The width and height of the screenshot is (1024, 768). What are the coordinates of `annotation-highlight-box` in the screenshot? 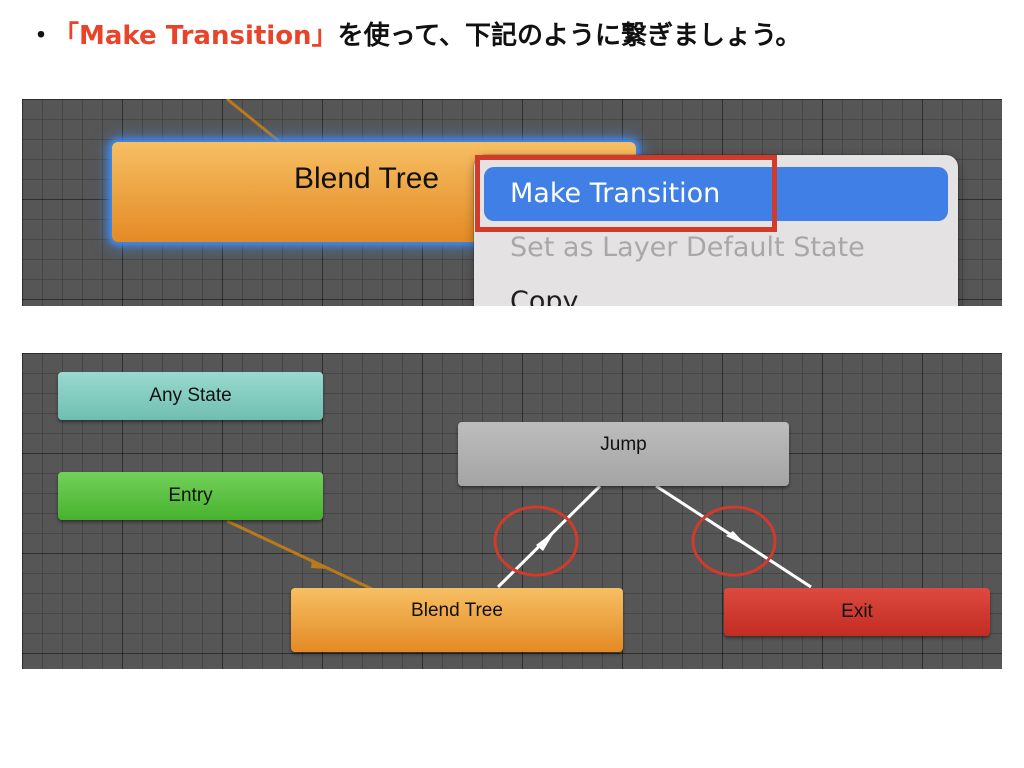 It's located at (626, 193).